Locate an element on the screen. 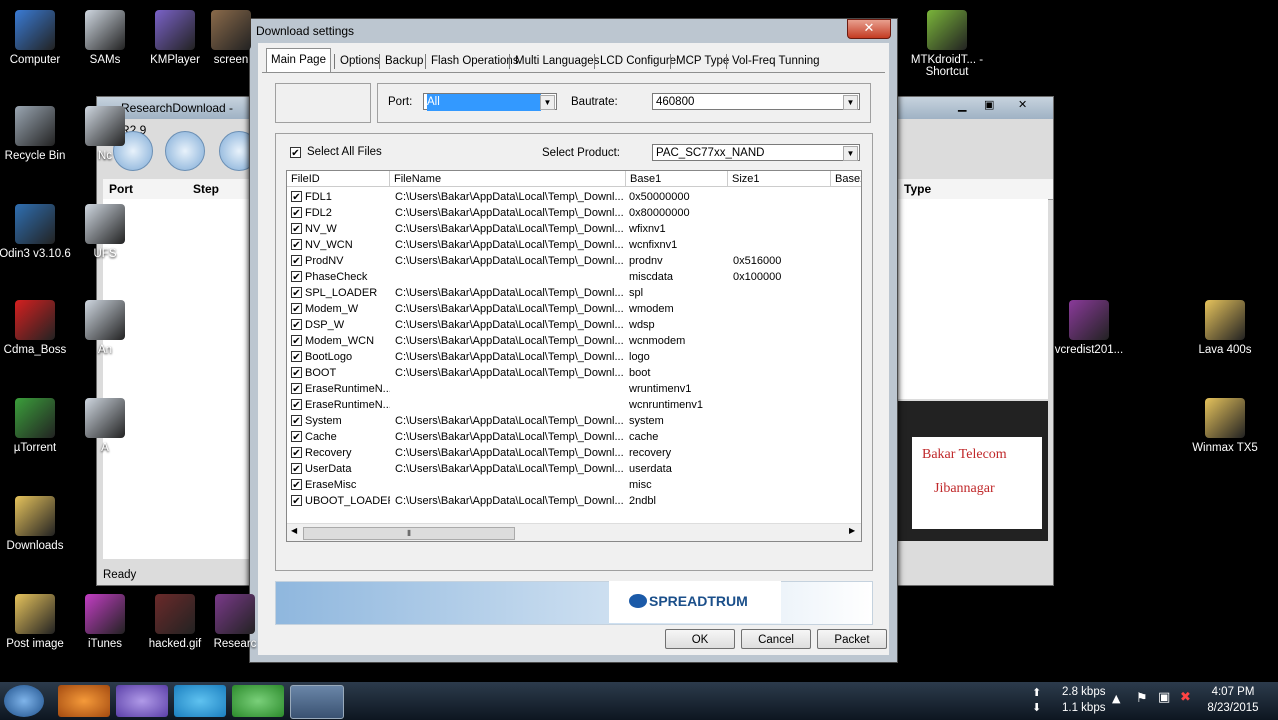 The height and width of the screenshot is (720, 1278). desktop-icon-left-1: Recycle Bin is located at coordinates (37, 134).